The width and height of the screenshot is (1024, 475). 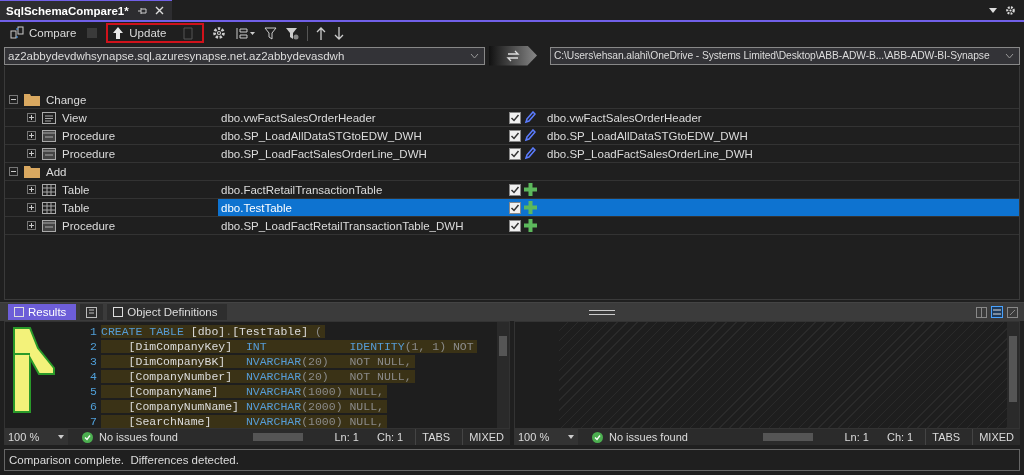 I want to click on panel-tab: Results, so click(x=42, y=312).